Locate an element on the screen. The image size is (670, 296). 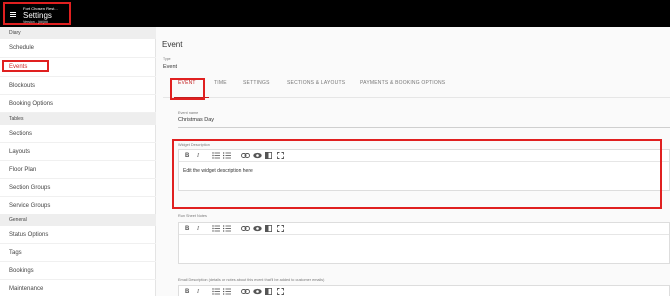
tab-settings: SETTINGS is located at coordinates (256, 83).